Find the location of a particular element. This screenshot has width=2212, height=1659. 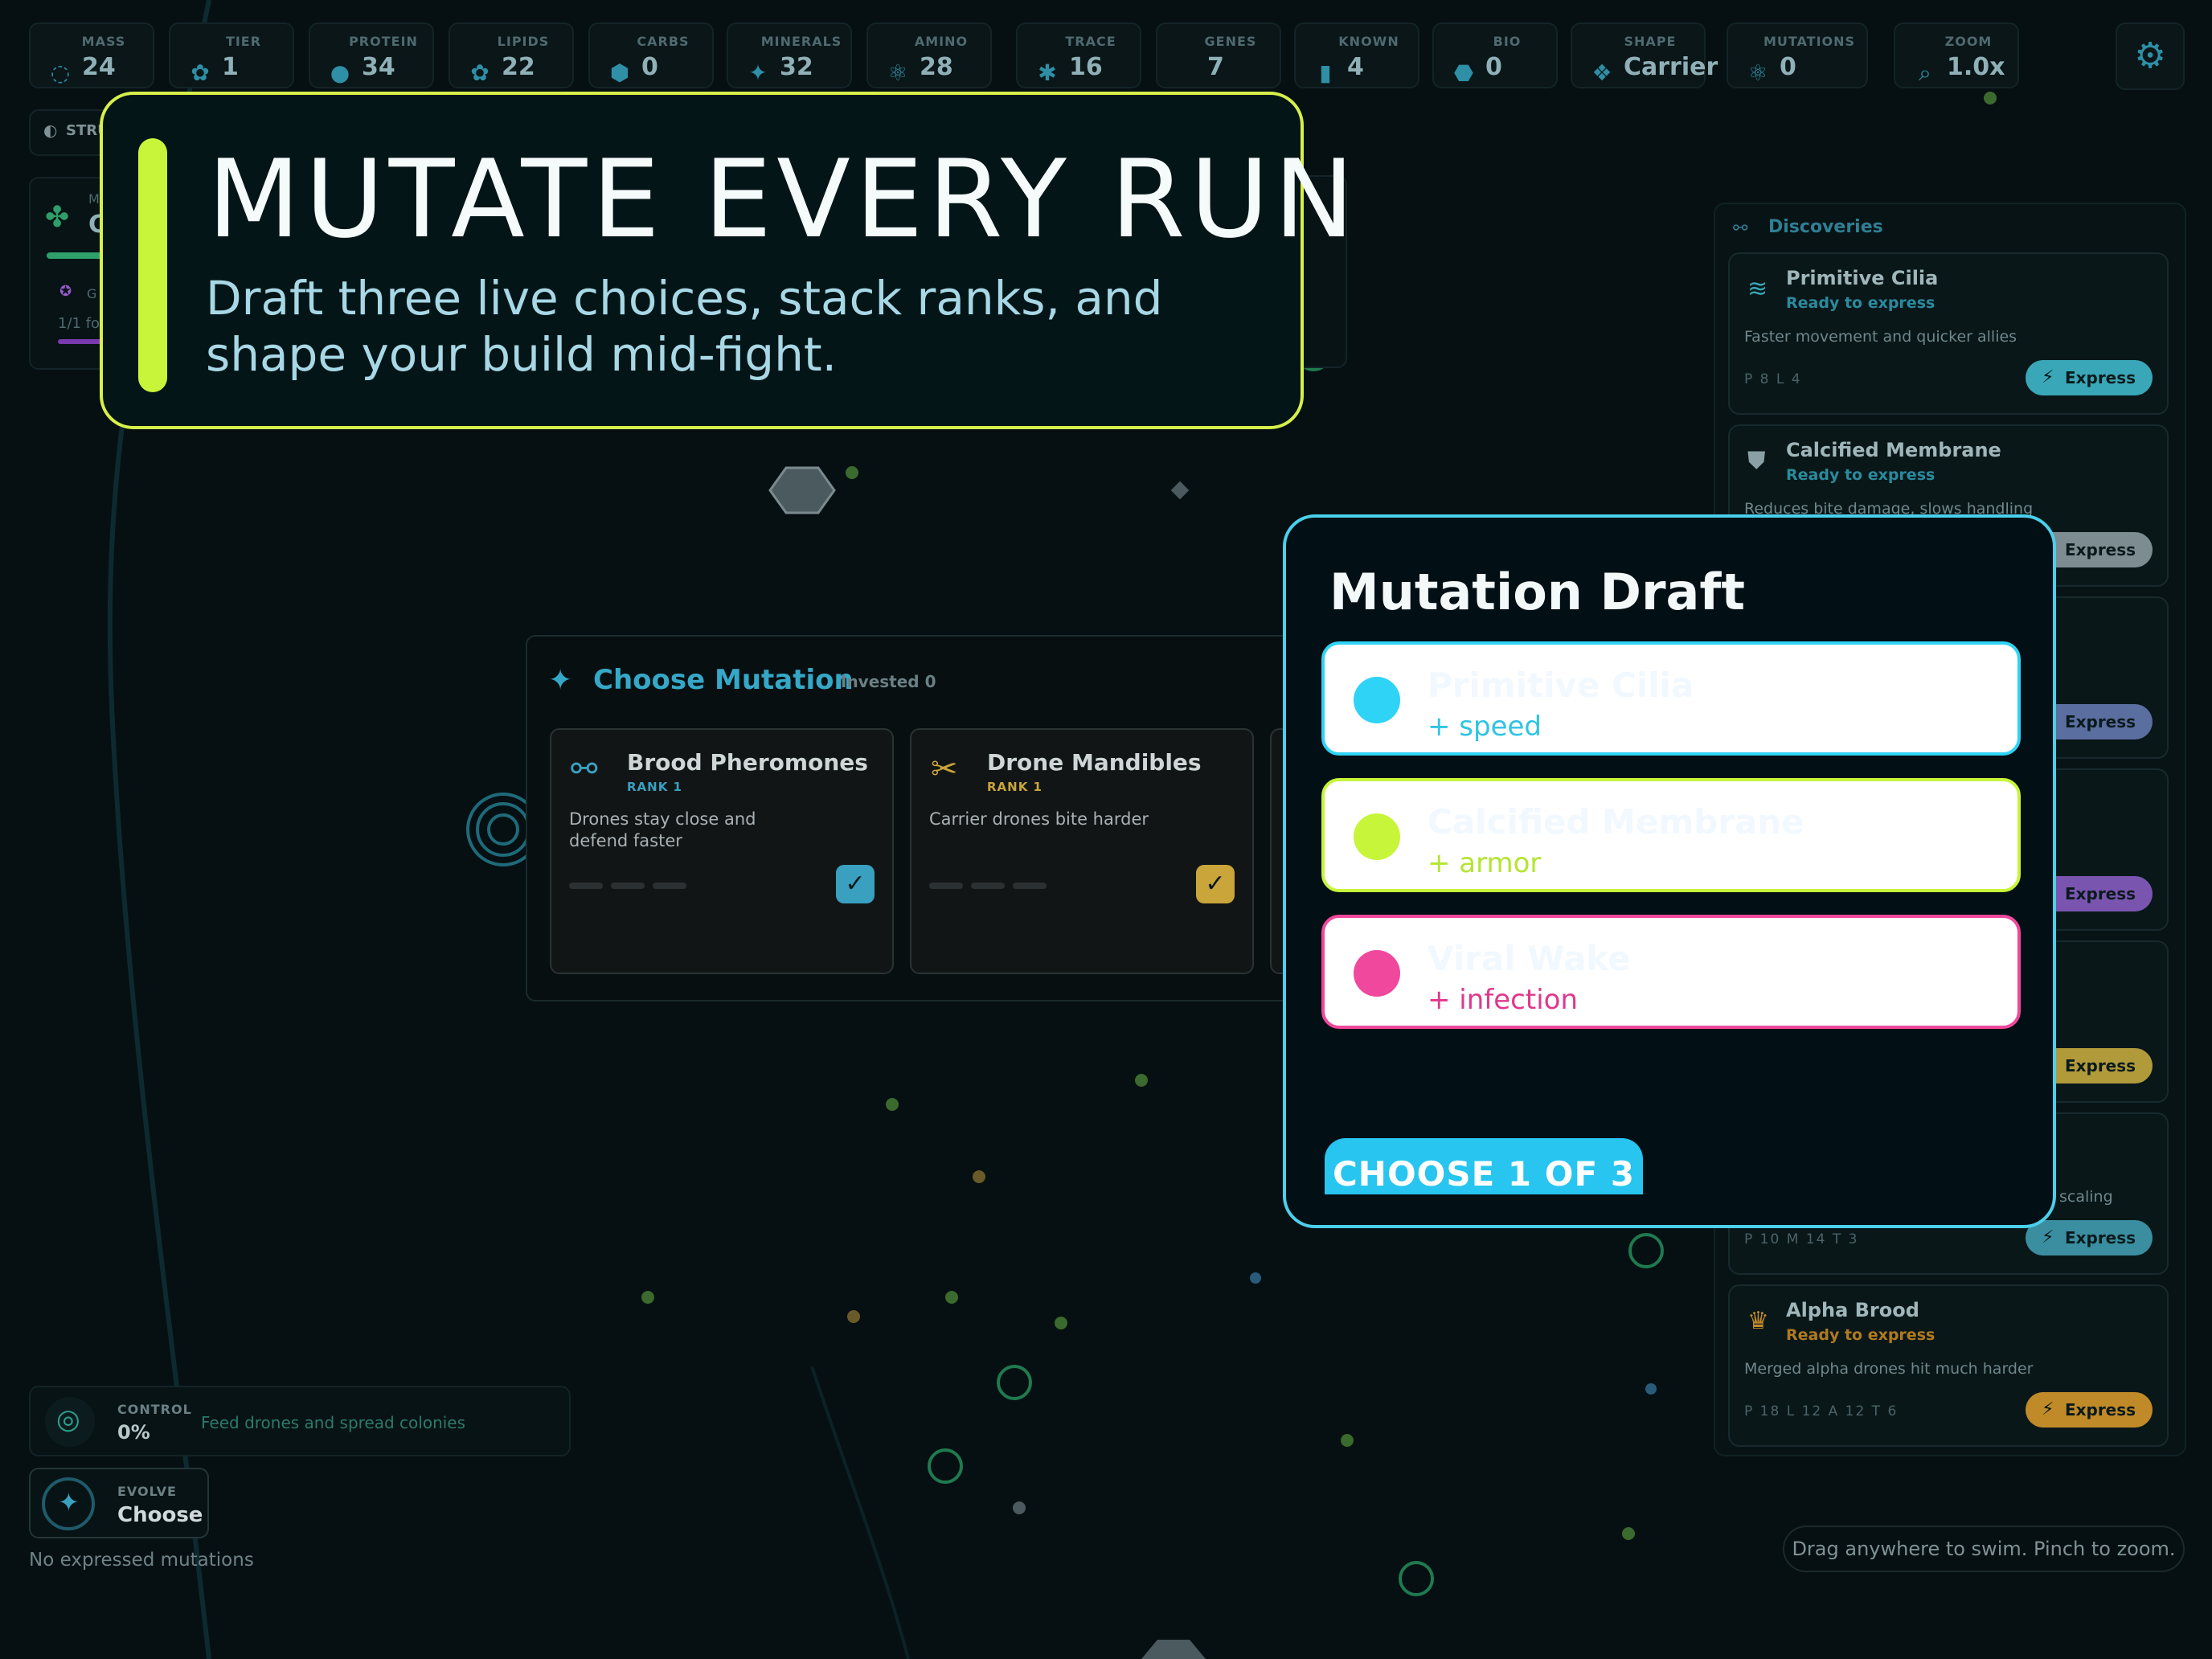

shape-diamond-icon: ❖ is located at coordinates (1601, 72).